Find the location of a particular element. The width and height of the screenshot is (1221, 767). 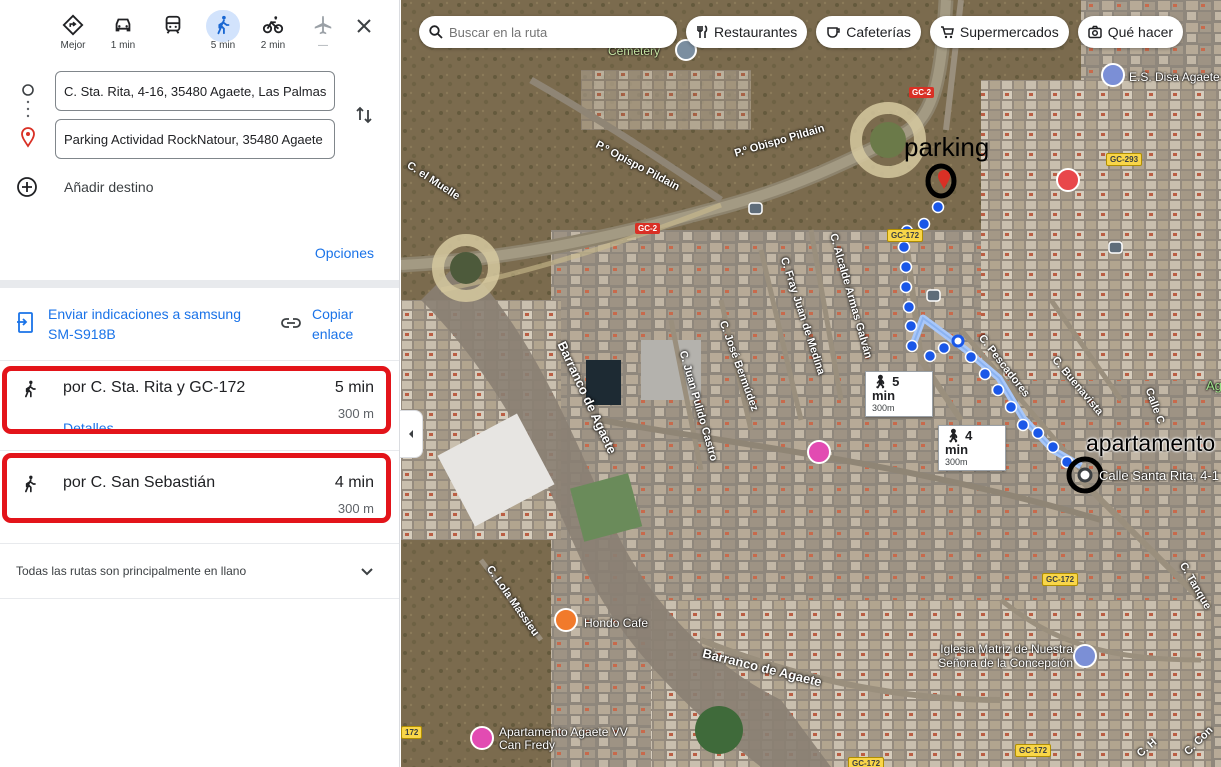

cart-icon is located at coordinates (947, 32).